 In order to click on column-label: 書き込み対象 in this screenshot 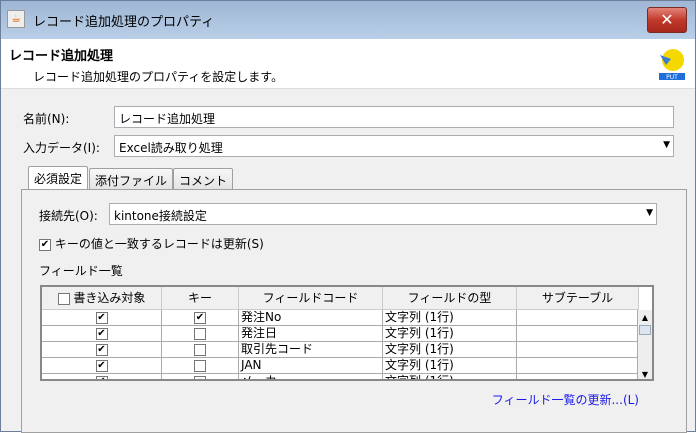, I will do `click(109, 298)`.